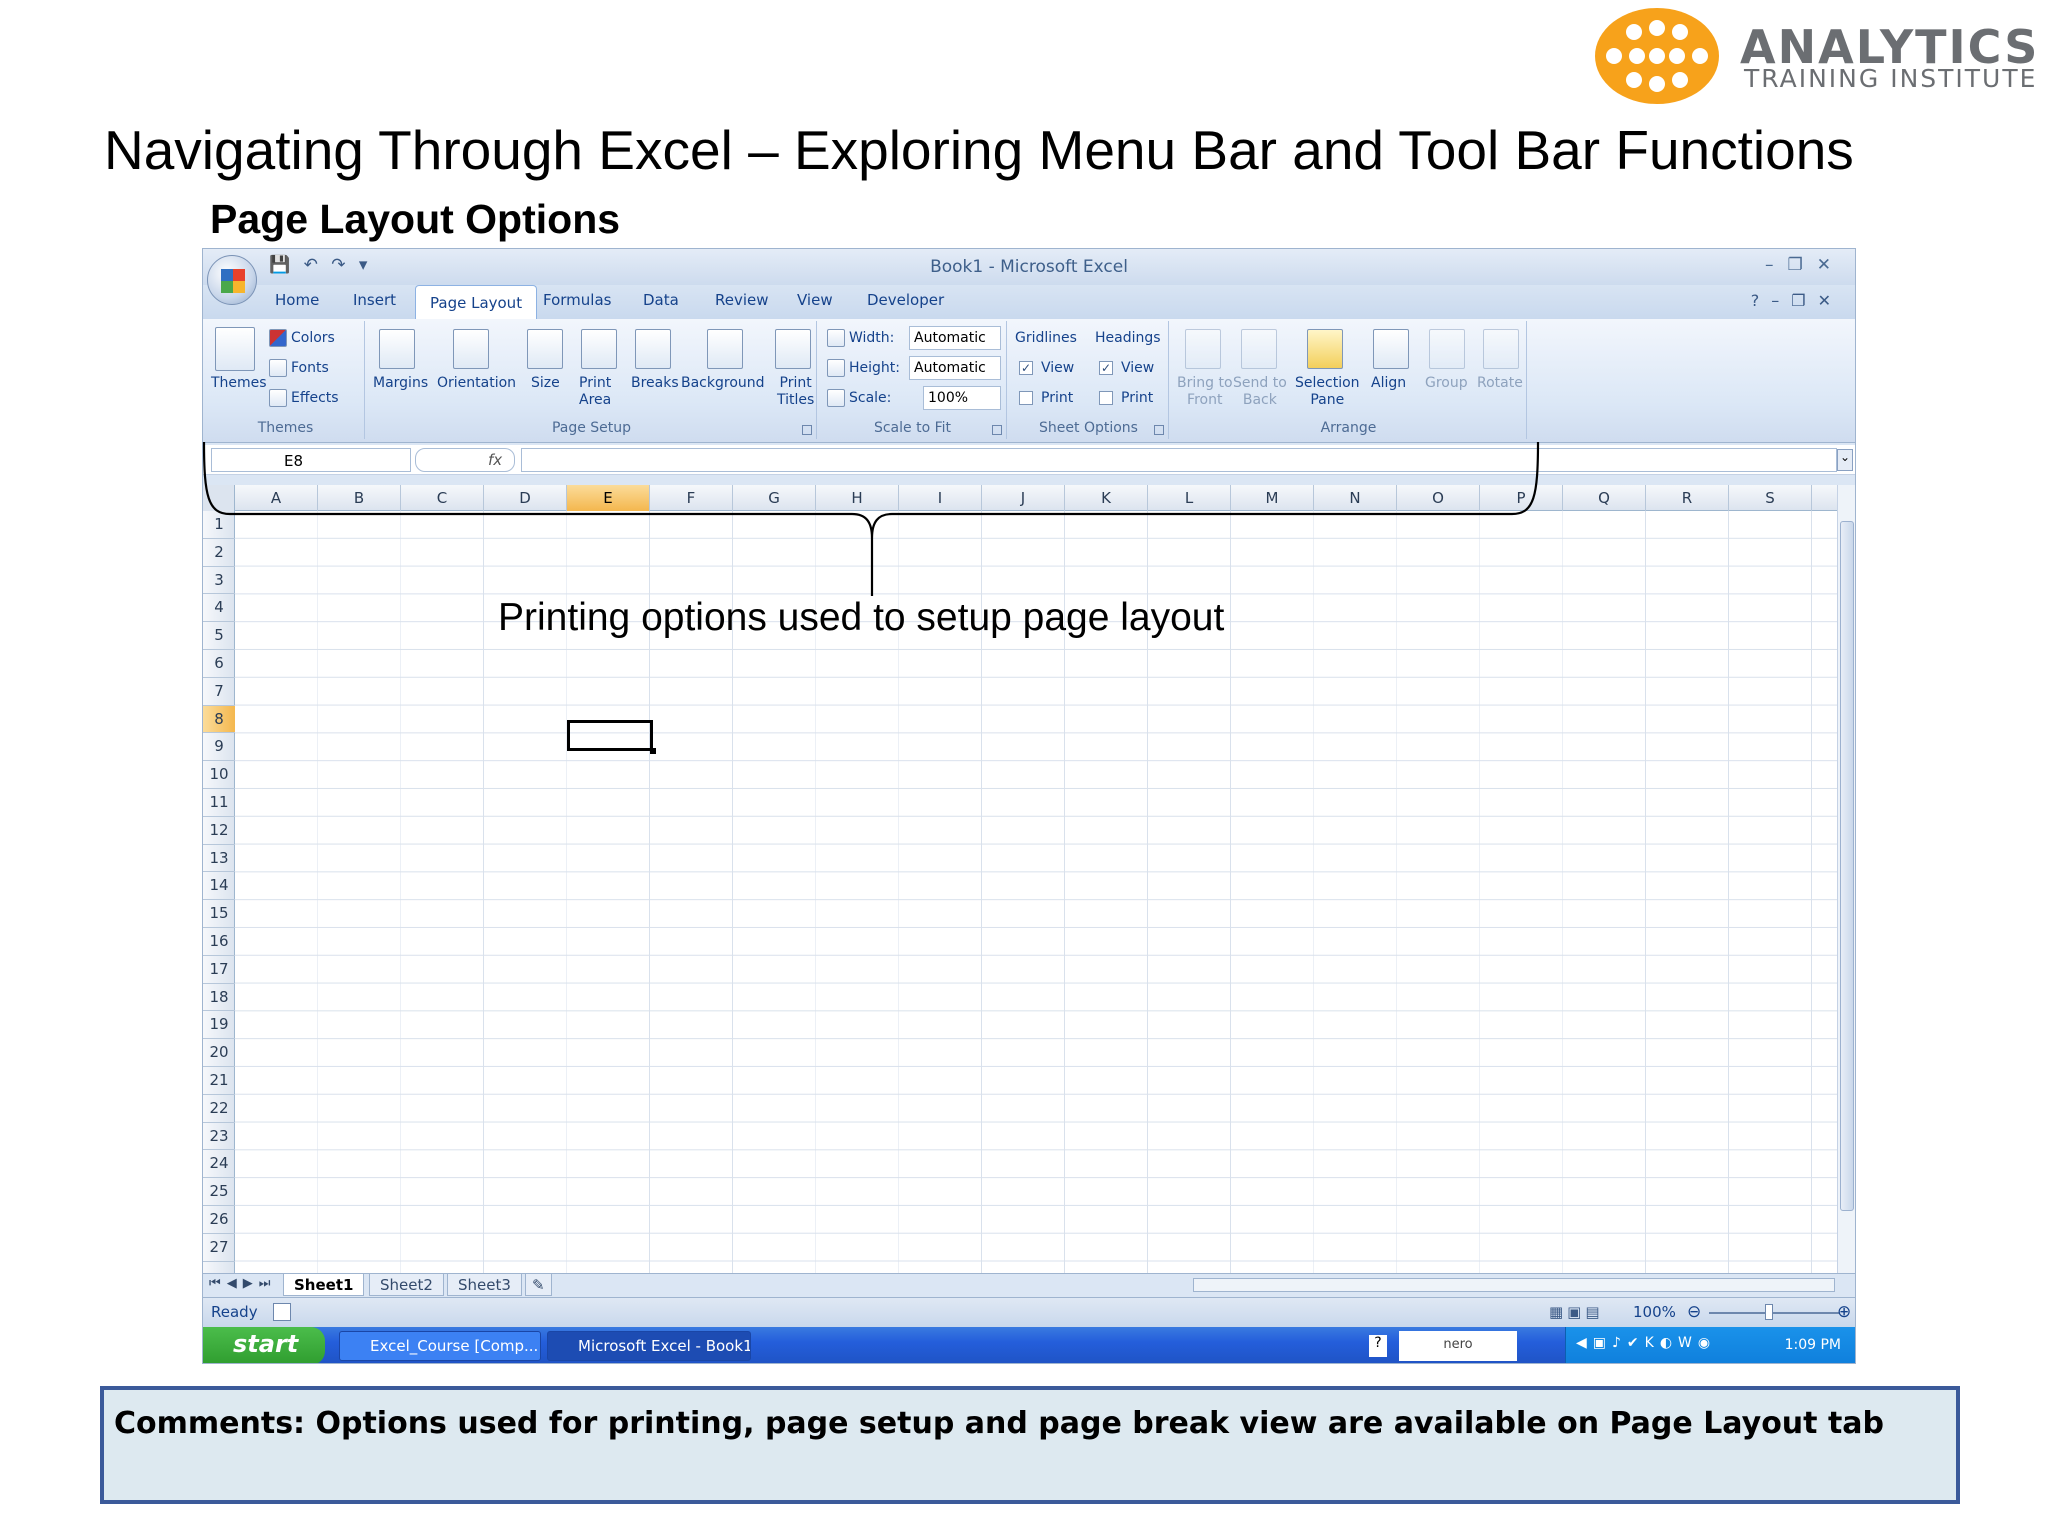 The image size is (2048, 1536). I want to click on row-header: 22, so click(219, 1109).